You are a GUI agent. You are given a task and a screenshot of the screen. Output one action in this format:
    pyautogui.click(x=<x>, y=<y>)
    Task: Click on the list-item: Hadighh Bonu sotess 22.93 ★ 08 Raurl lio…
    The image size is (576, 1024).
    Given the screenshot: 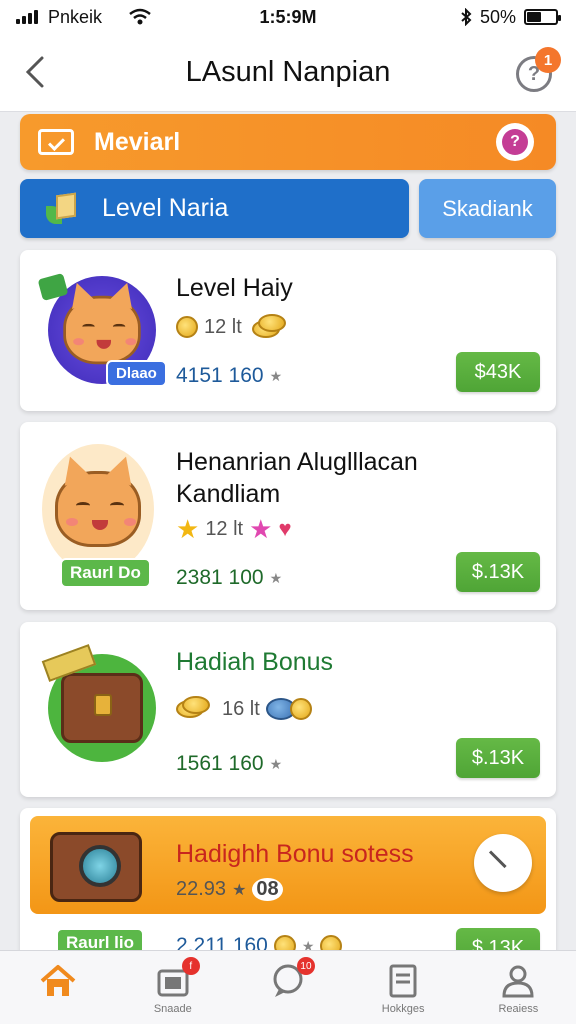 What is the action you would take?
    pyautogui.click(x=288, y=883)
    